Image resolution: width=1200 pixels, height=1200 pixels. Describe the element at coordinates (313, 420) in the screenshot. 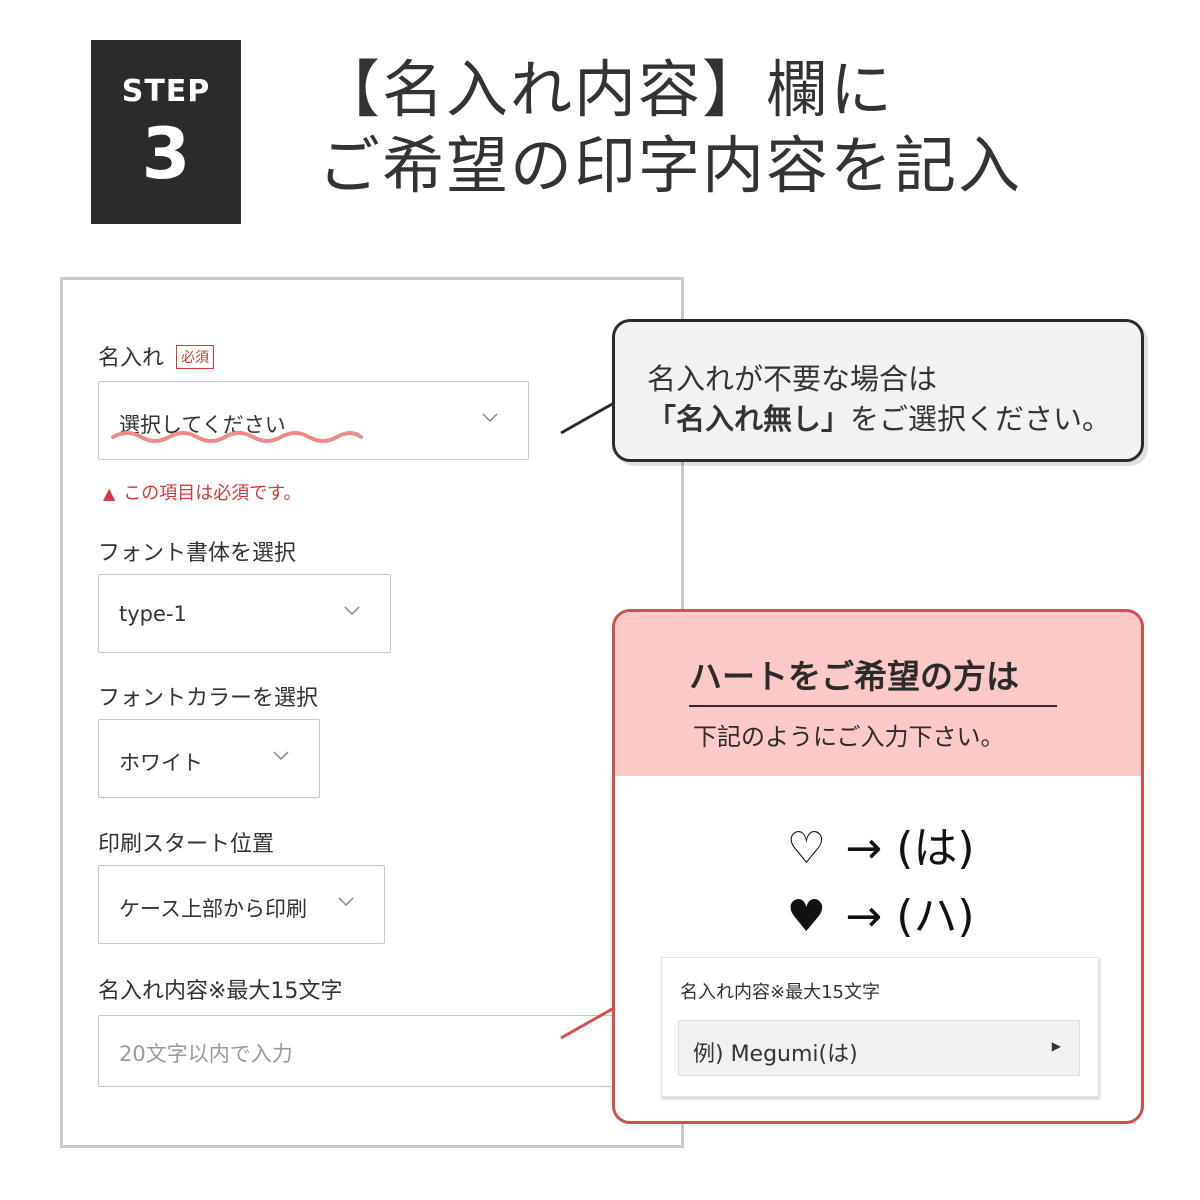

I see `name-select: 選択してください` at that location.